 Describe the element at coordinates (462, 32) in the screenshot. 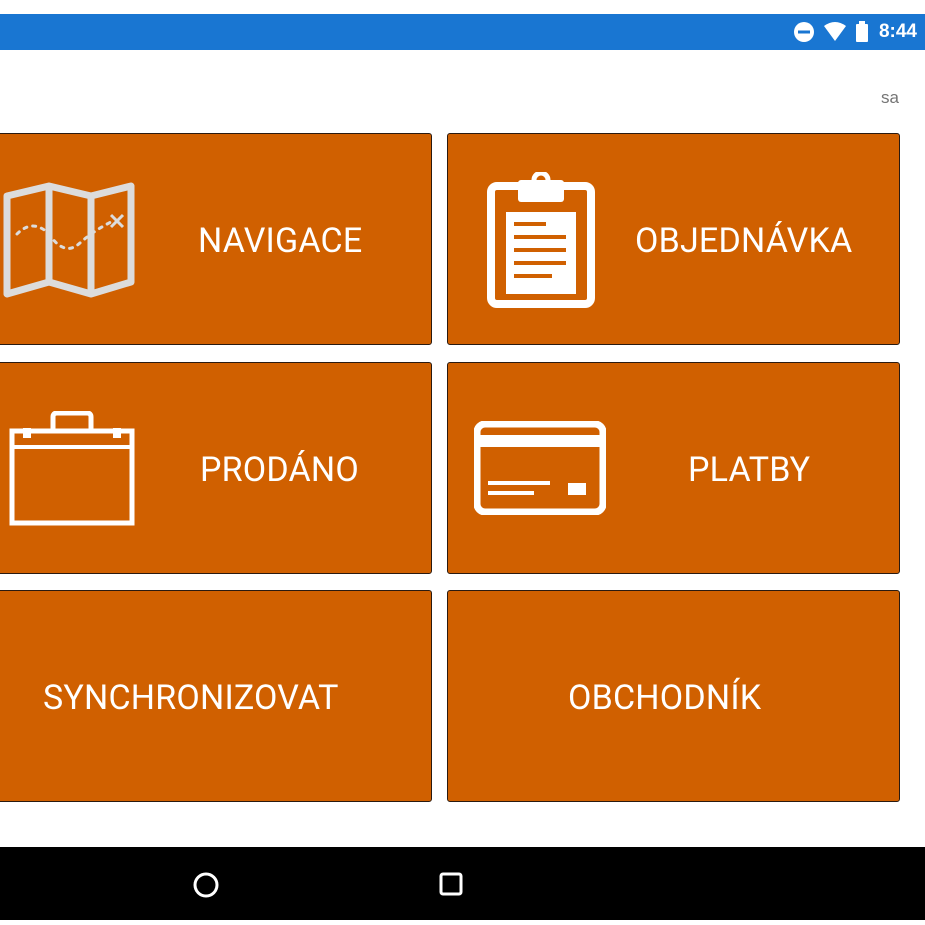

I see `status-bar: 8:44` at that location.